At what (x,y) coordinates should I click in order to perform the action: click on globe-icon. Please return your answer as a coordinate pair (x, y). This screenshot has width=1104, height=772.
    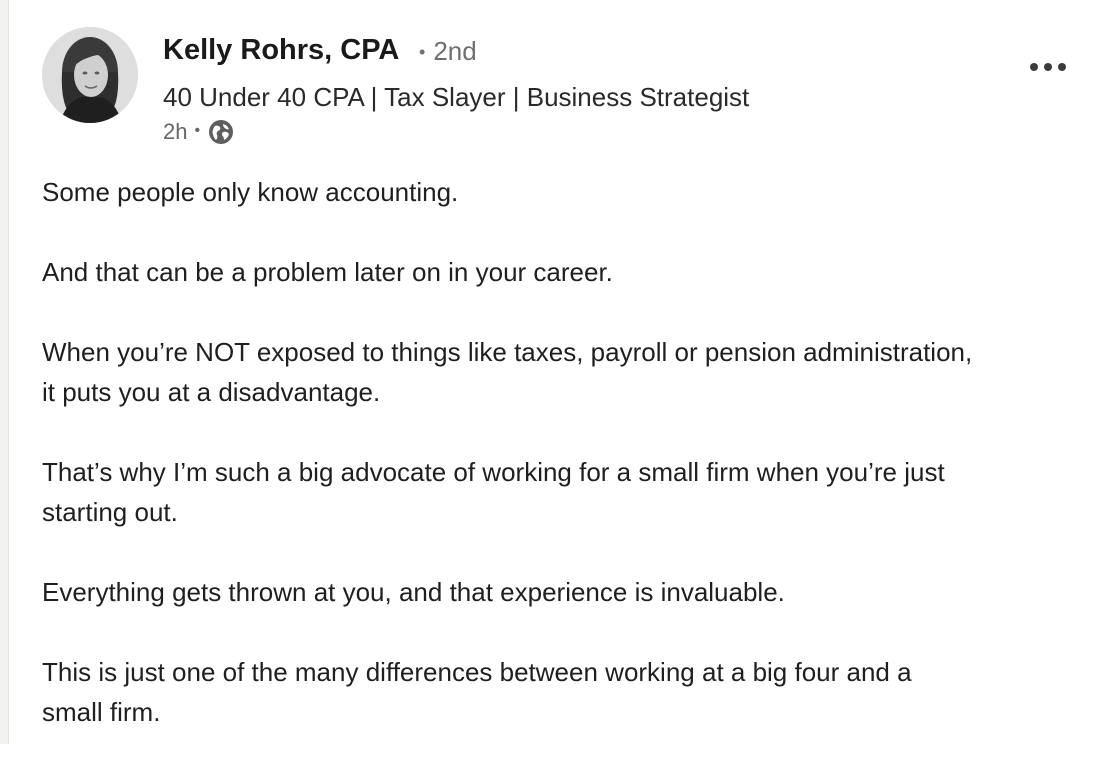
    Looking at the image, I should click on (221, 132).